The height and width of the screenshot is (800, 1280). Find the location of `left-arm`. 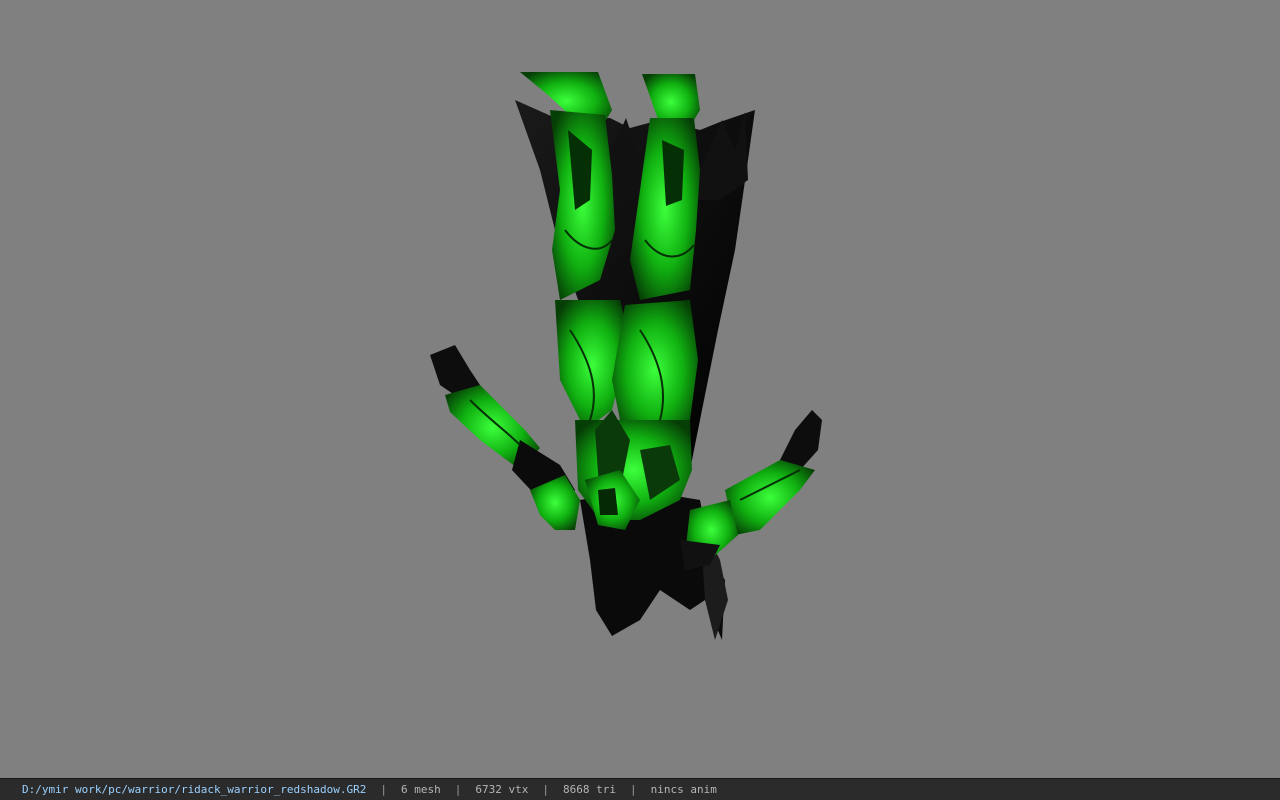

left-arm is located at coordinates (505, 437).